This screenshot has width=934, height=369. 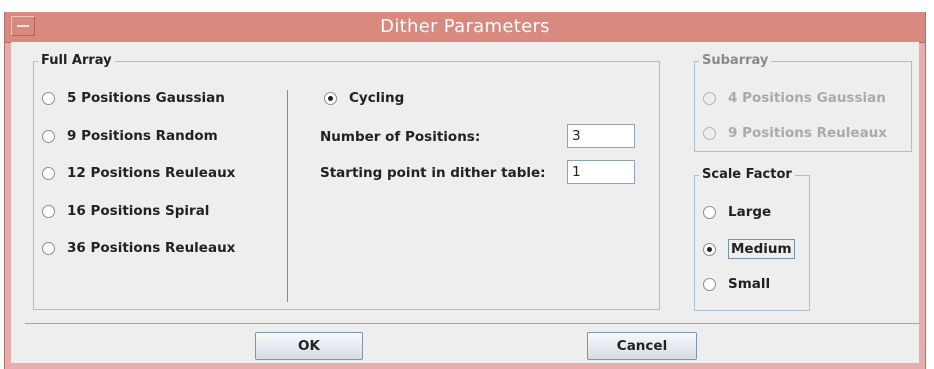 What do you see at coordinates (808, 133) in the screenshot?
I see `radio-label: 9 Positions Reuleaux` at bounding box center [808, 133].